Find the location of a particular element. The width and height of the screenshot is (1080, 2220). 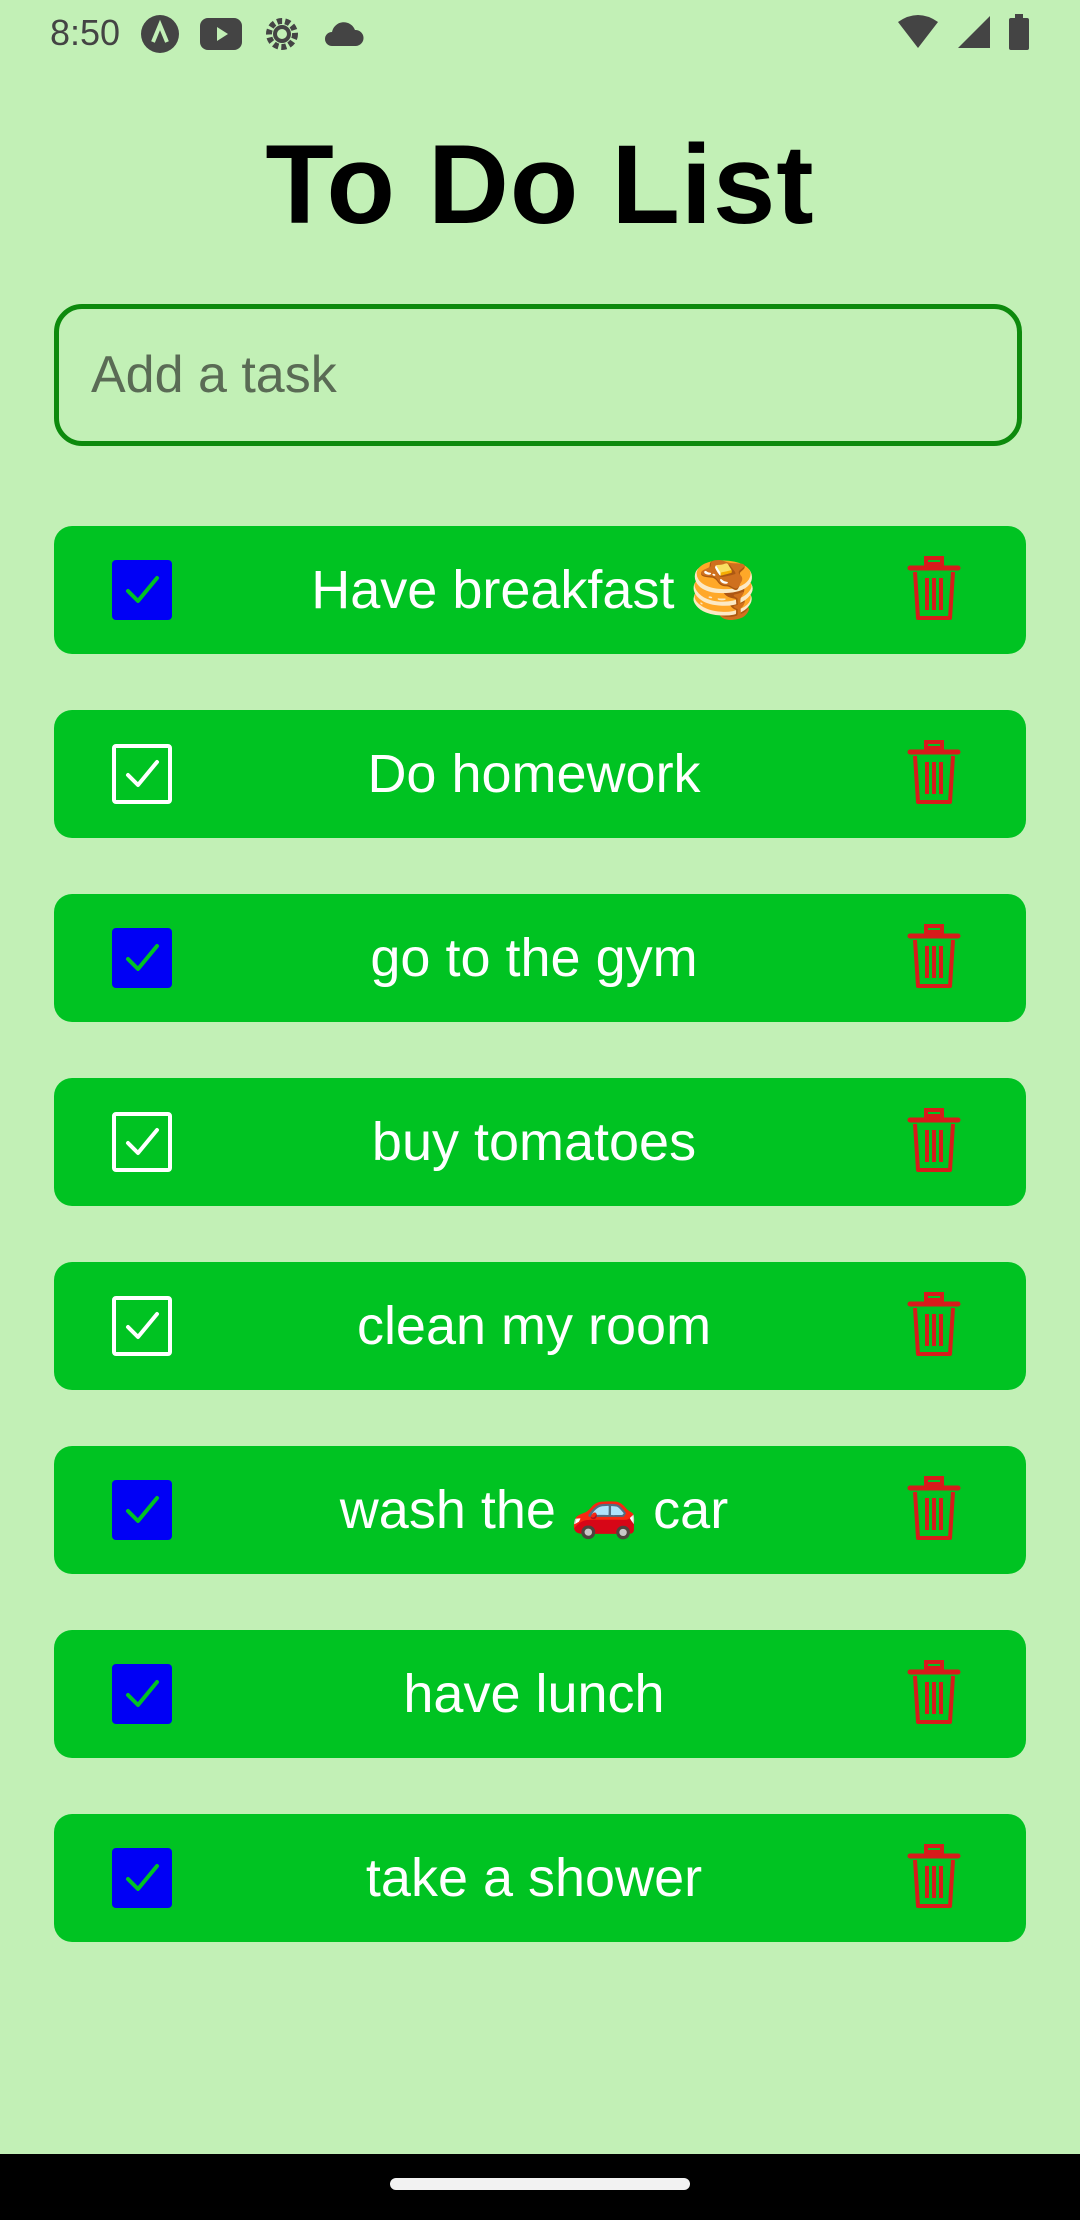

task-row: clean my room is located at coordinates (540, 1326).